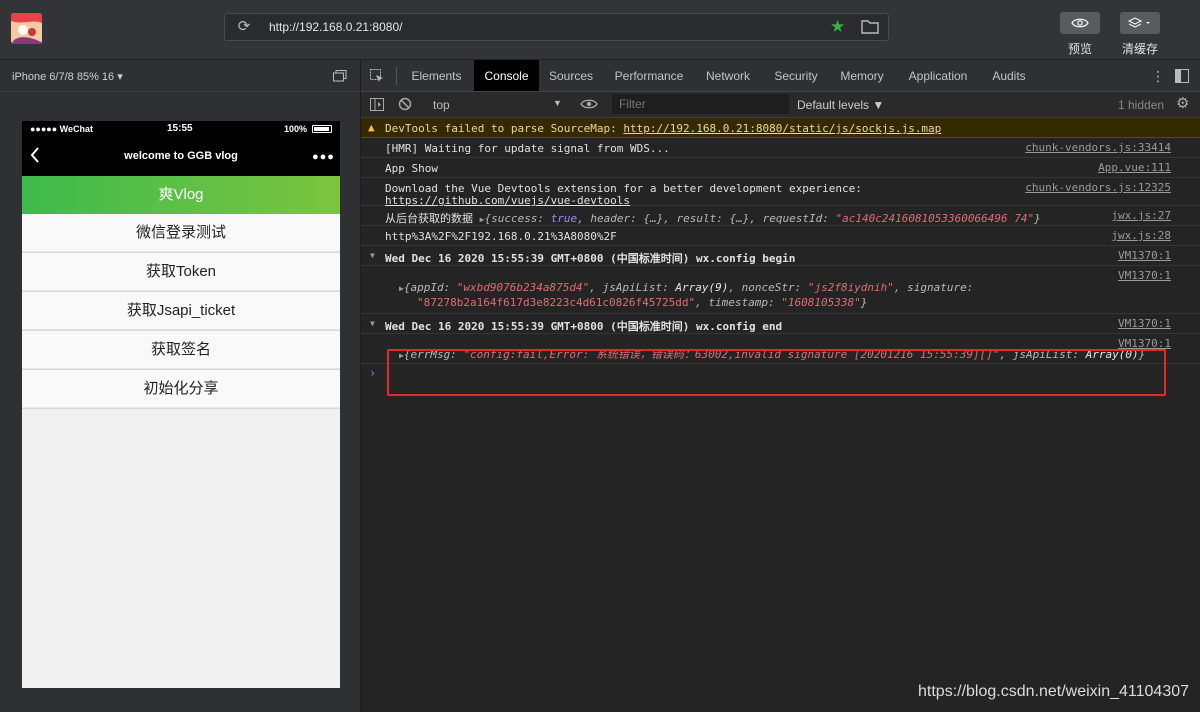  What do you see at coordinates (1158, 76) in the screenshot?
I see `more-vert-icon: ⋮` at bounding box center [1158, 76].